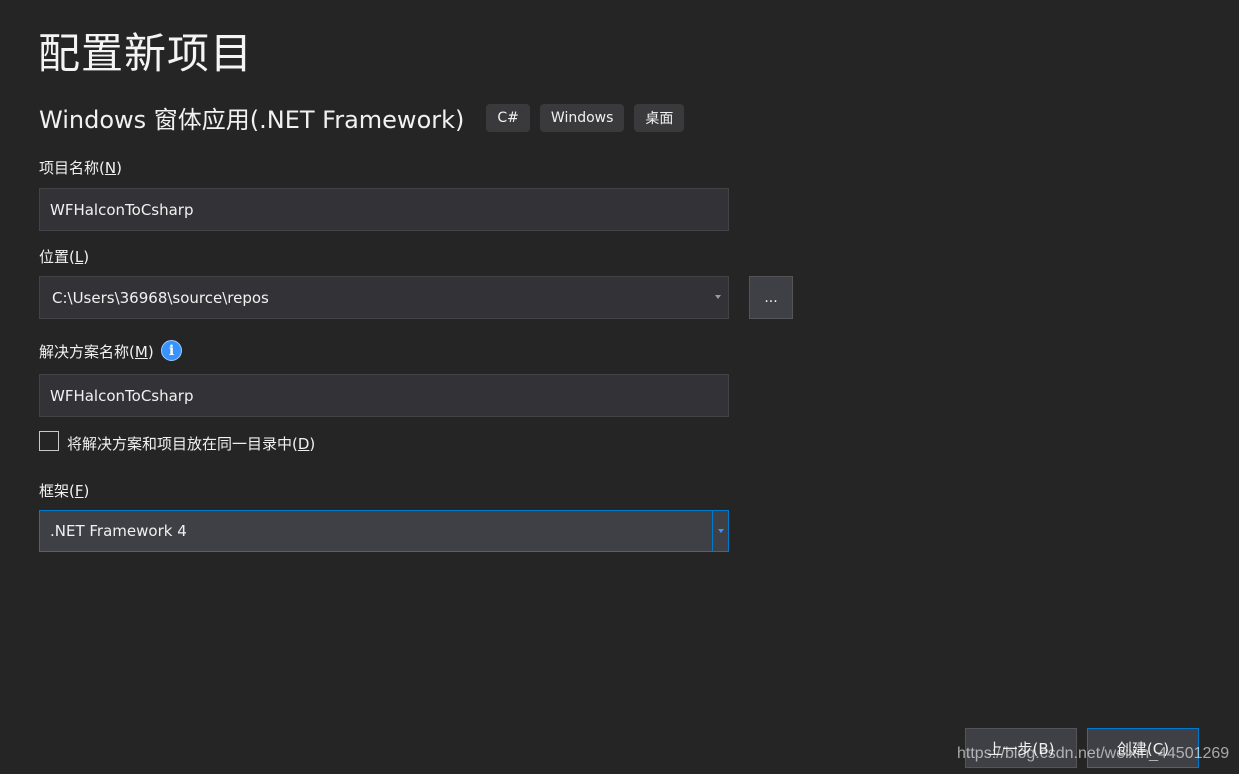 This screenshot has height=774, width=1239. I want to click on framework-select: .NET Framework 4, so click(384, 531).